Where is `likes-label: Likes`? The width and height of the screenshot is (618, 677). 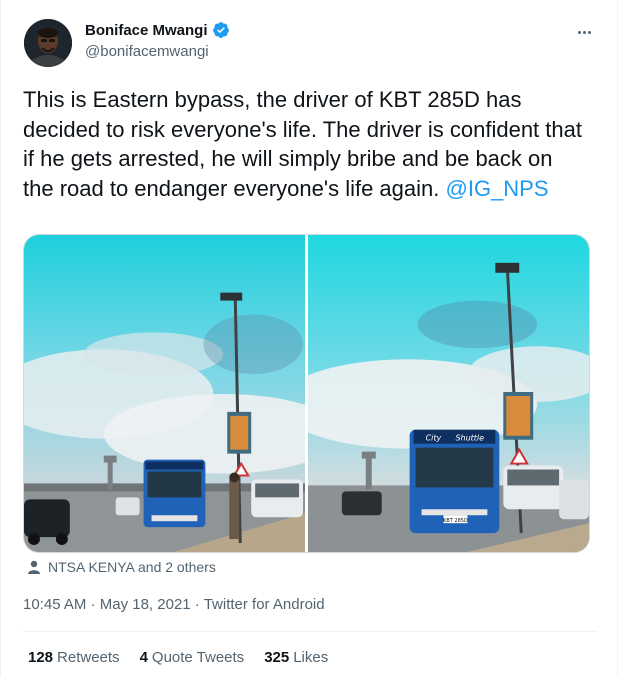 likes-label: Likes is located at coordinates (311, 657).